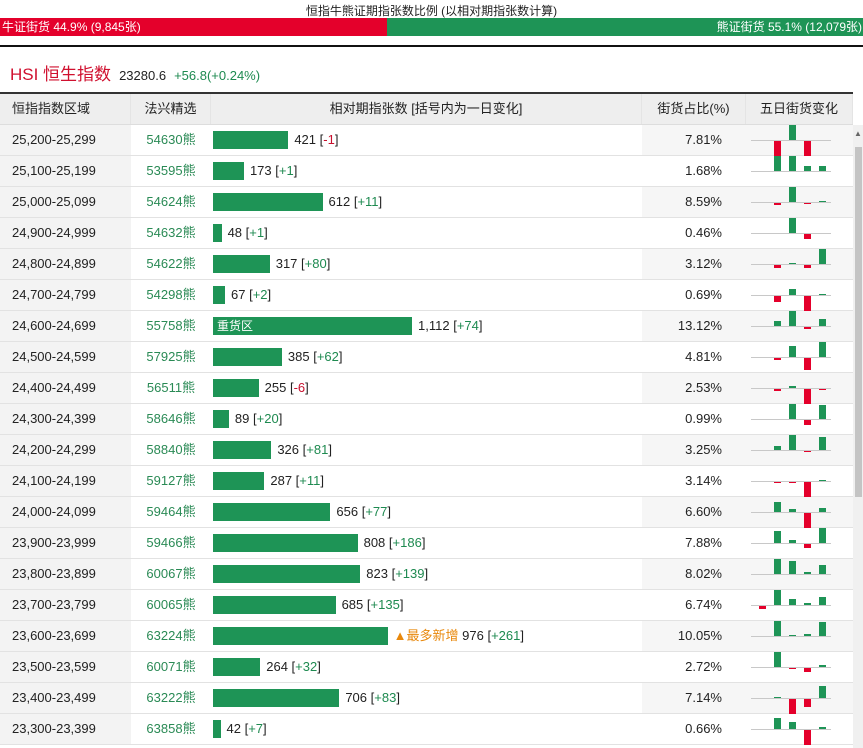 The image size is (863, 748). I want to click on scrollbar: ▲, so click(858, 436).